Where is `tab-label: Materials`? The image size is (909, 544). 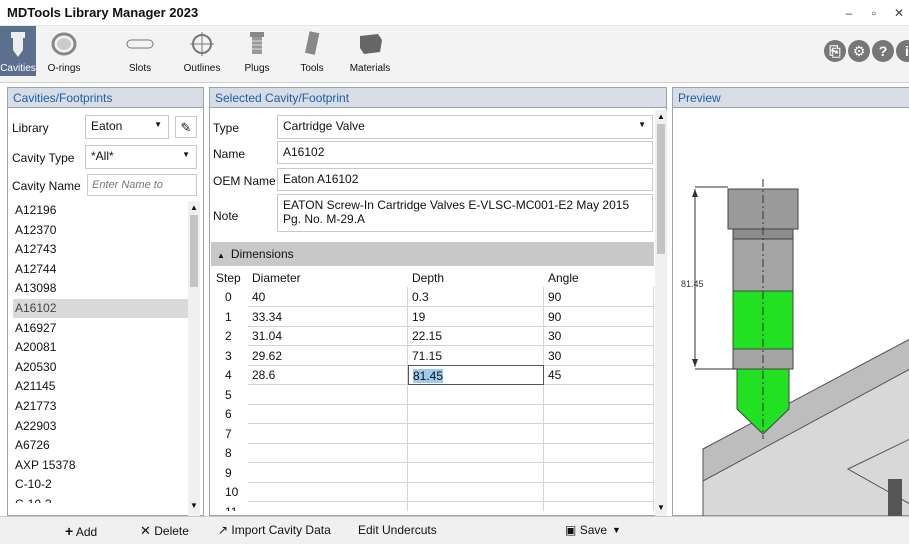 tab-label: Materials is located at coordinates (370, 68).